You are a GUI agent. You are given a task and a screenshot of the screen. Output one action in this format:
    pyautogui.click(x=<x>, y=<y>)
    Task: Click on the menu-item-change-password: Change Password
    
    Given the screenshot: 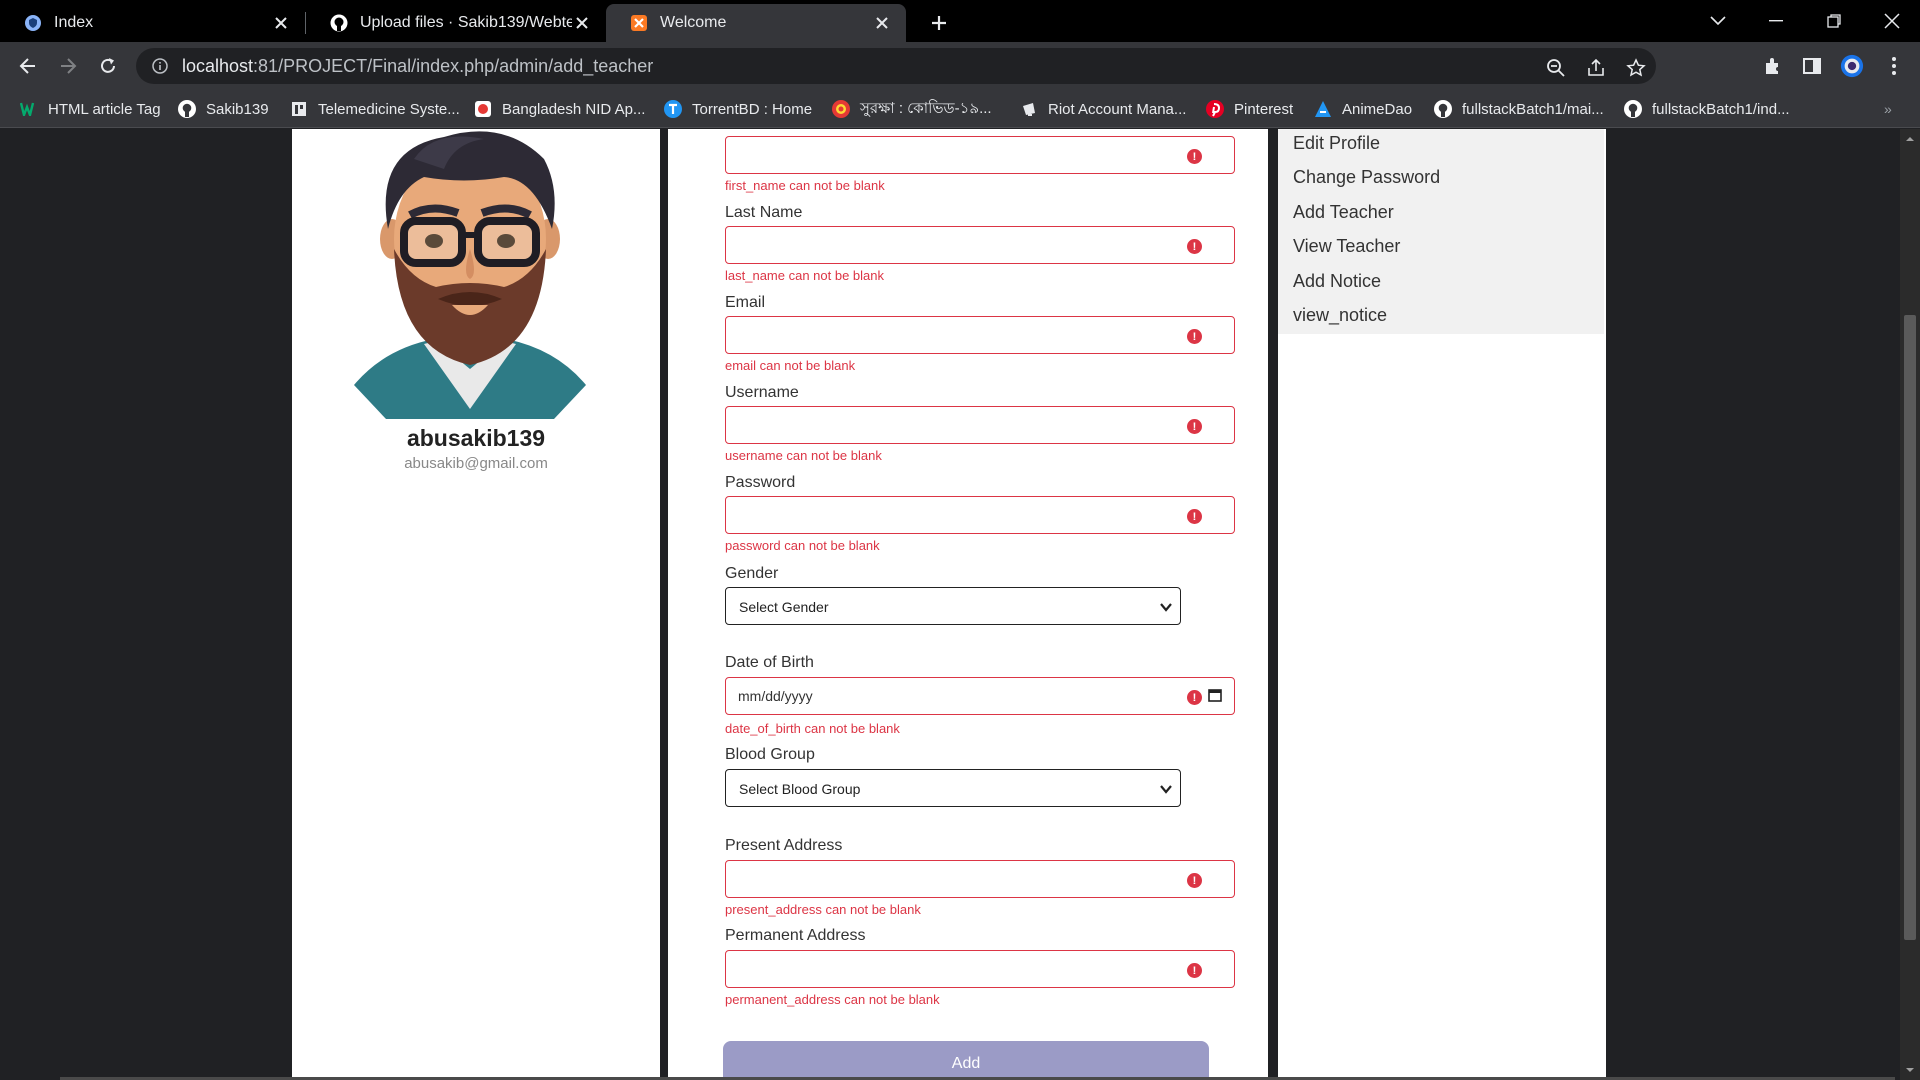 What is the action you would take?
    pyautogui.click(x=1366, y=177)
    